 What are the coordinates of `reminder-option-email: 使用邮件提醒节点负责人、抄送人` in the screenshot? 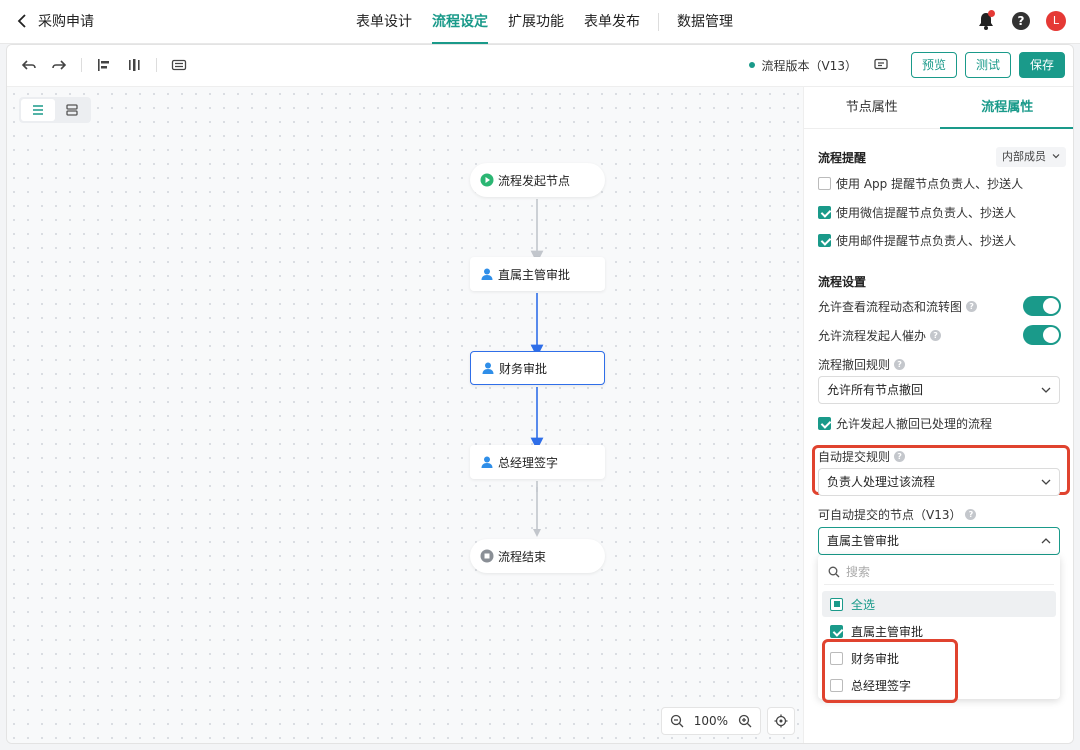 It's located at (917, 240).